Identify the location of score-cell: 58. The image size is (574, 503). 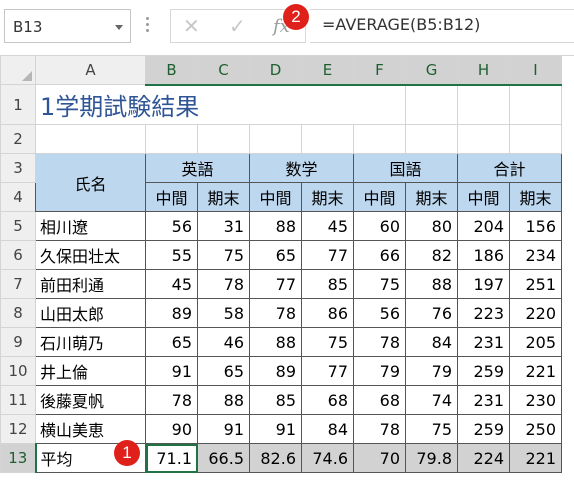
(223, 313).